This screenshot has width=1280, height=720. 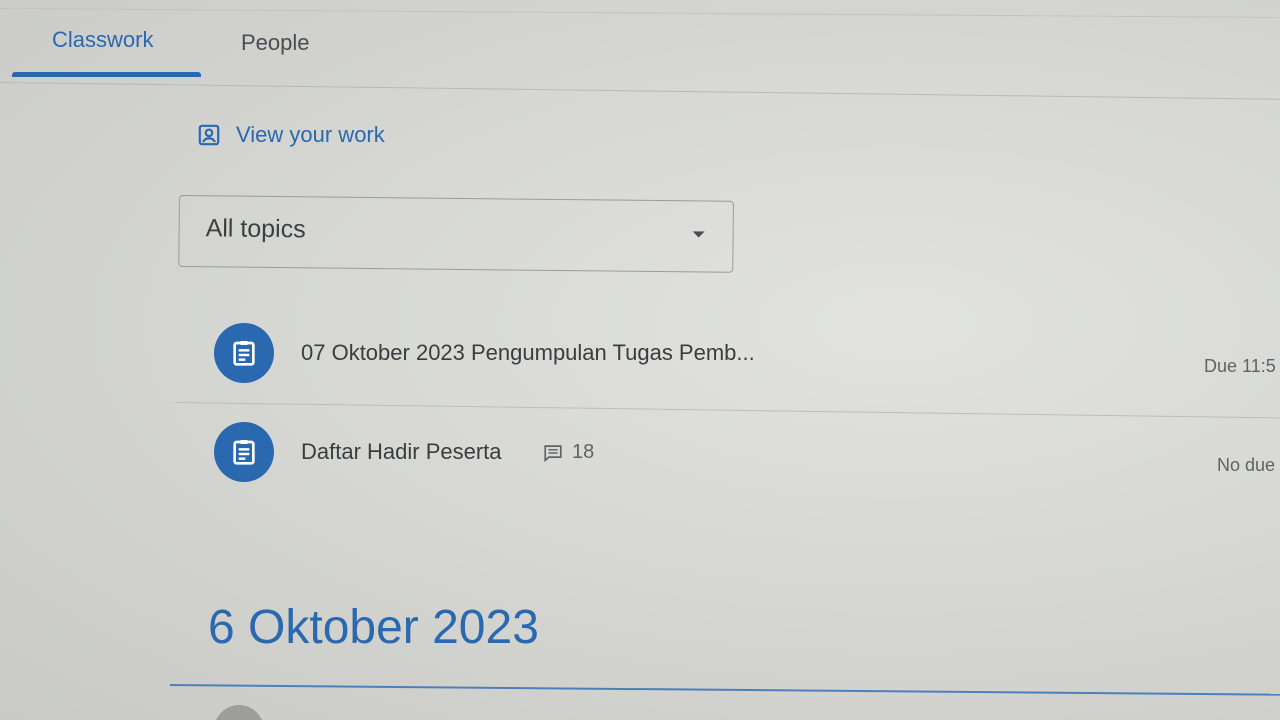 I want to click on tab-classwork: Classwork, so click(x=102, y=40).